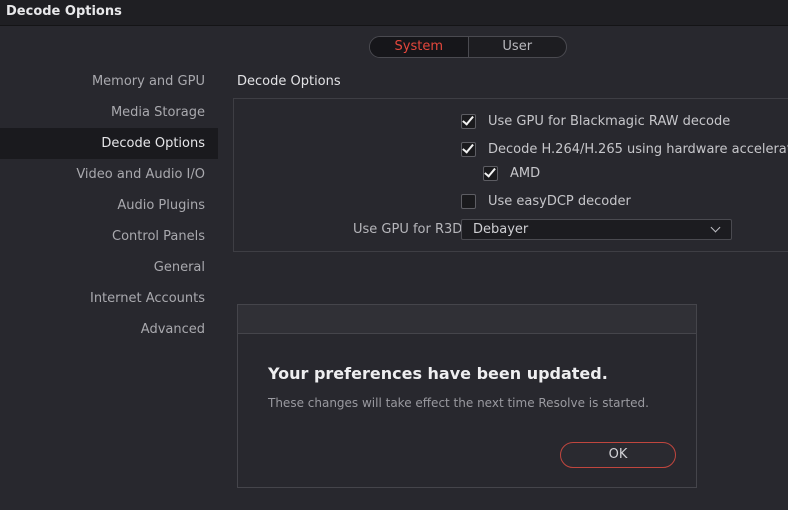 The height and width of the screenshot is (510, 788). Describe the element at coordinates (518, 47) in the screenshot. I see `tab-user: User` at that location.